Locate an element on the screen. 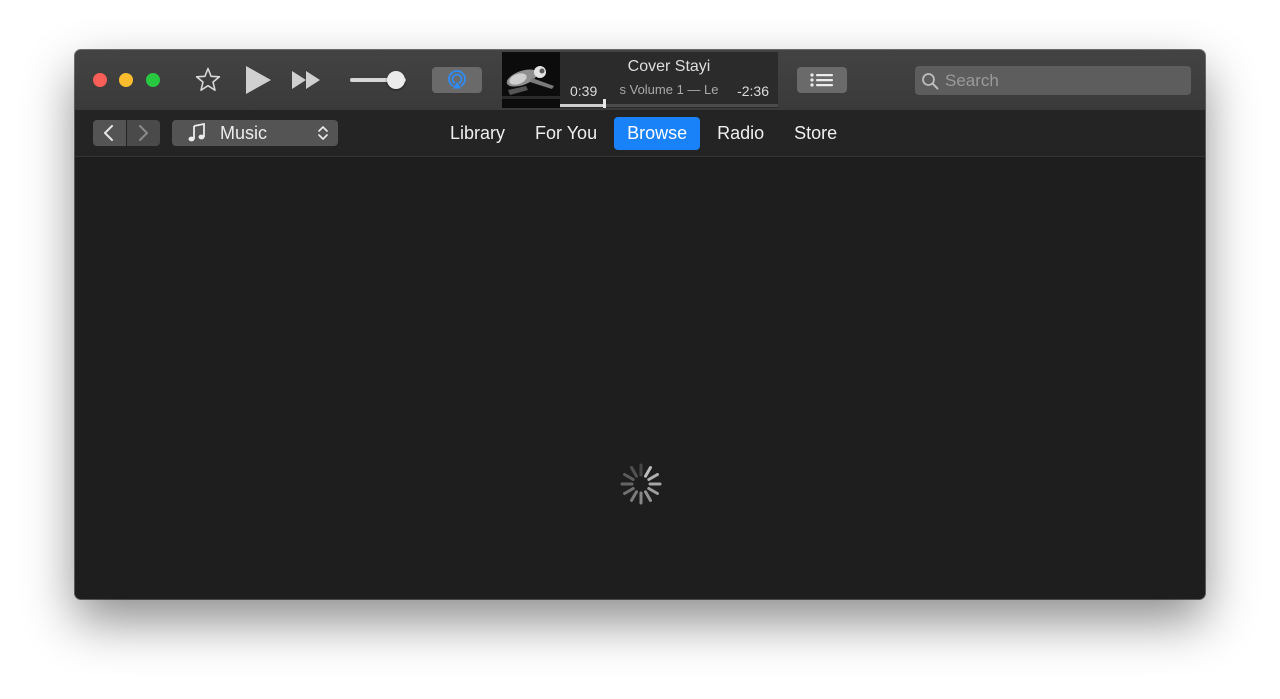 The height and width of the screenshot is (699, 1280). section-tabs: Library For You Browse Radio Store is located at coordinates (643, 133).